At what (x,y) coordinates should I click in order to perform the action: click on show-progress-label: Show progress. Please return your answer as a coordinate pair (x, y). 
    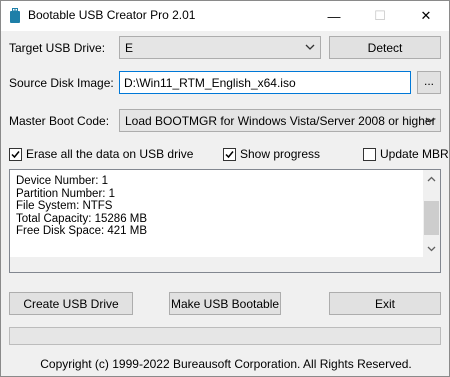
    Looking at the image, I should click on (280, 154).